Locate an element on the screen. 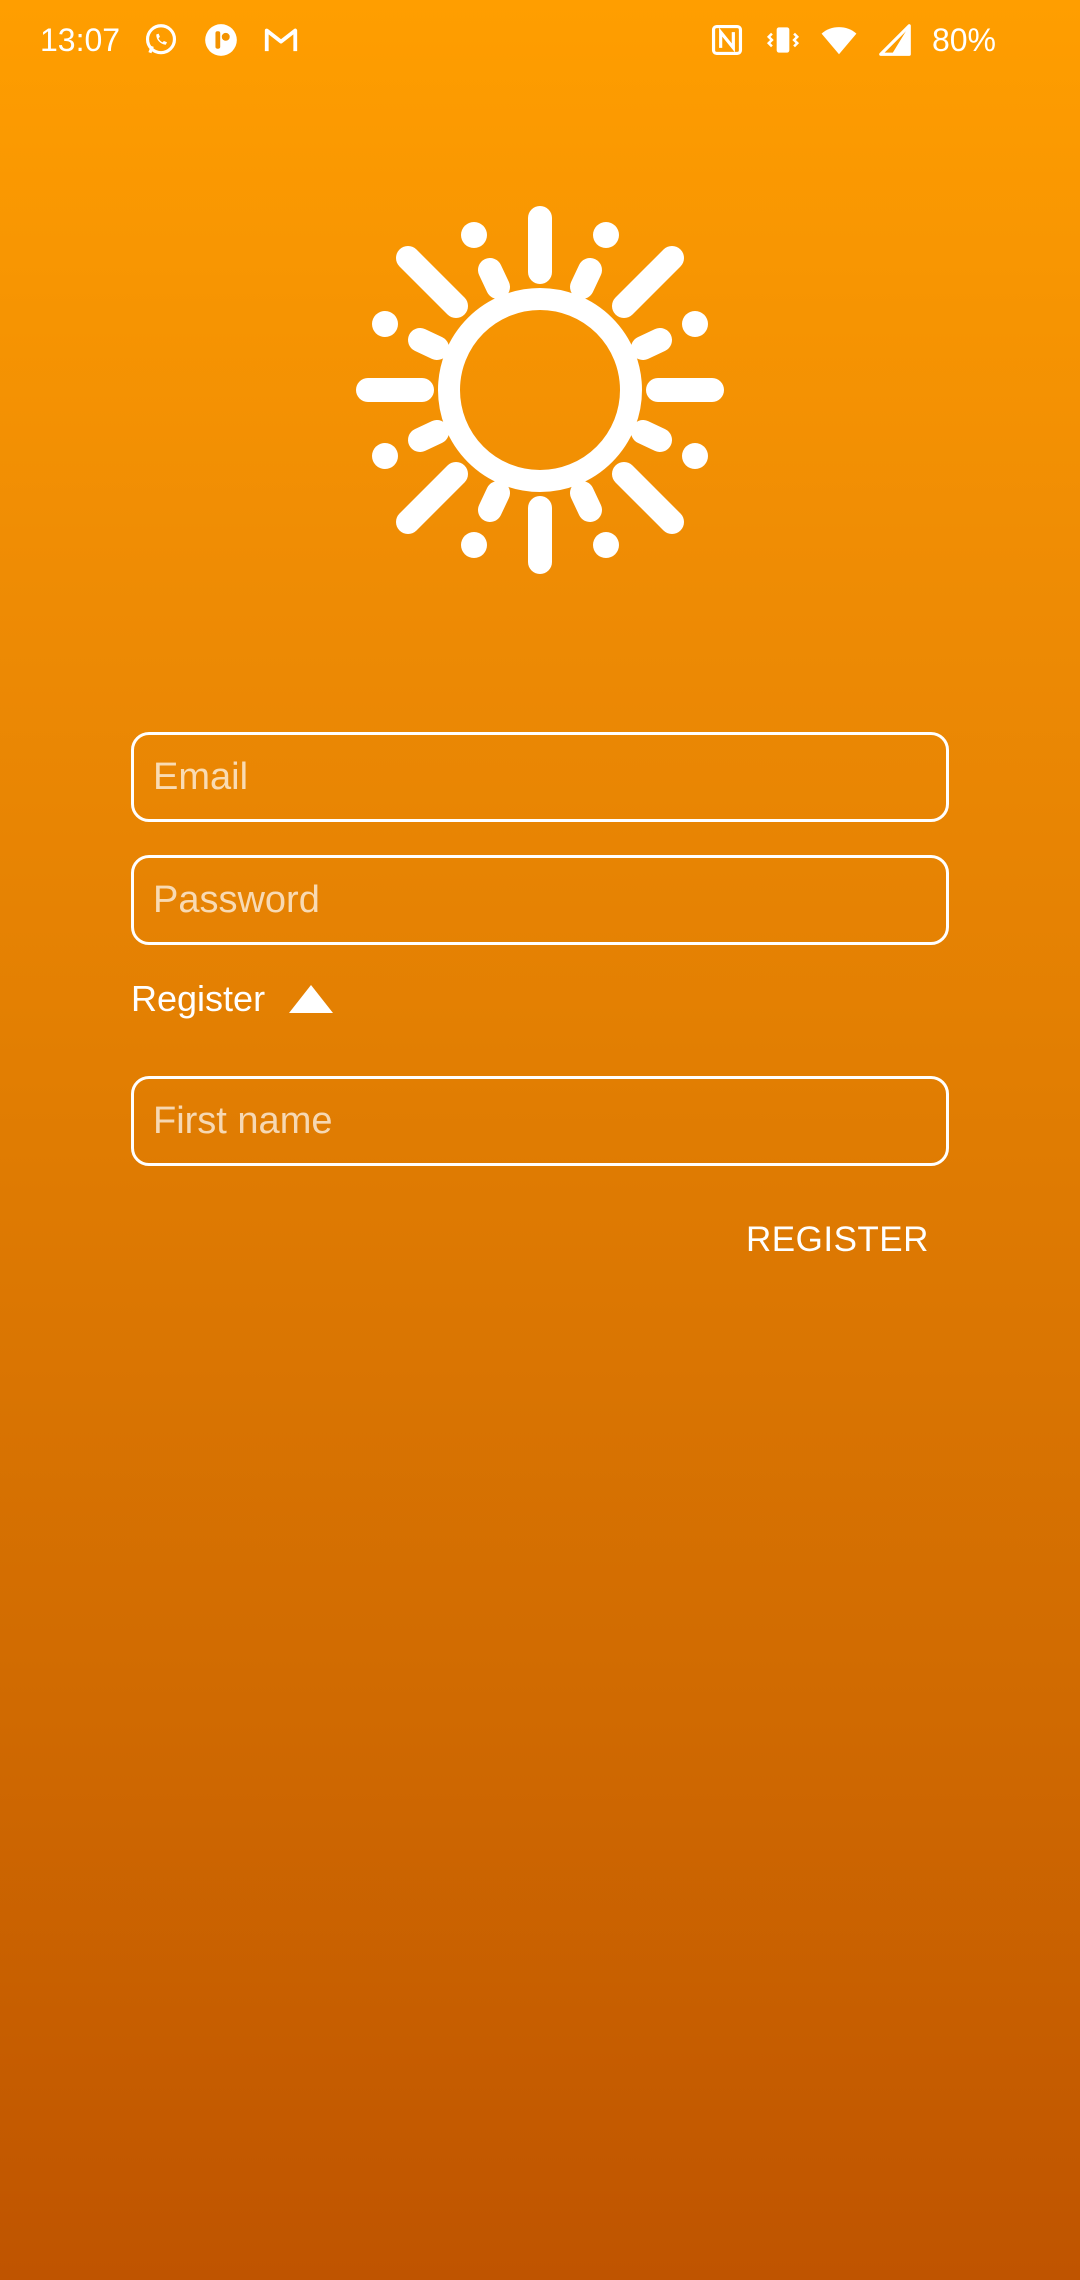 This screenshot has height=2280, width=1080. status-right: 80% is located at coordinates (874, 40).